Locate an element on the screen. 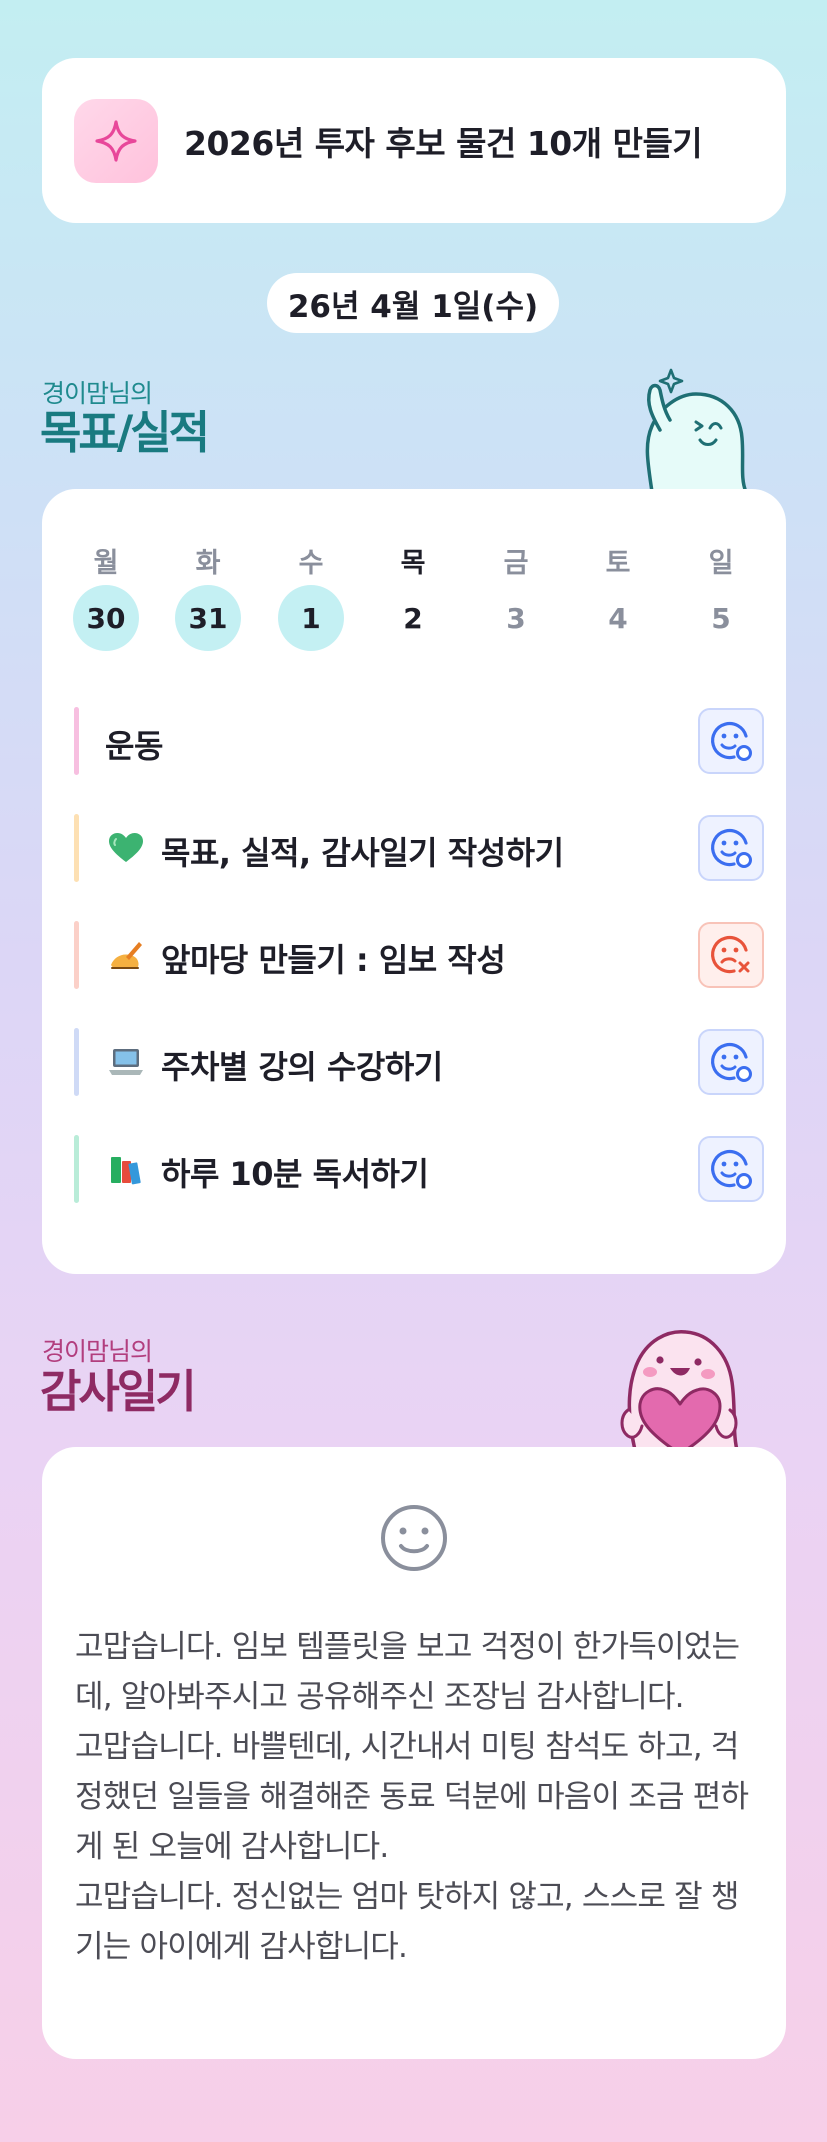 This screenshot has width=827, height=2142. goals-section-title: 목표/실적 is located at coordinates (125, 432).